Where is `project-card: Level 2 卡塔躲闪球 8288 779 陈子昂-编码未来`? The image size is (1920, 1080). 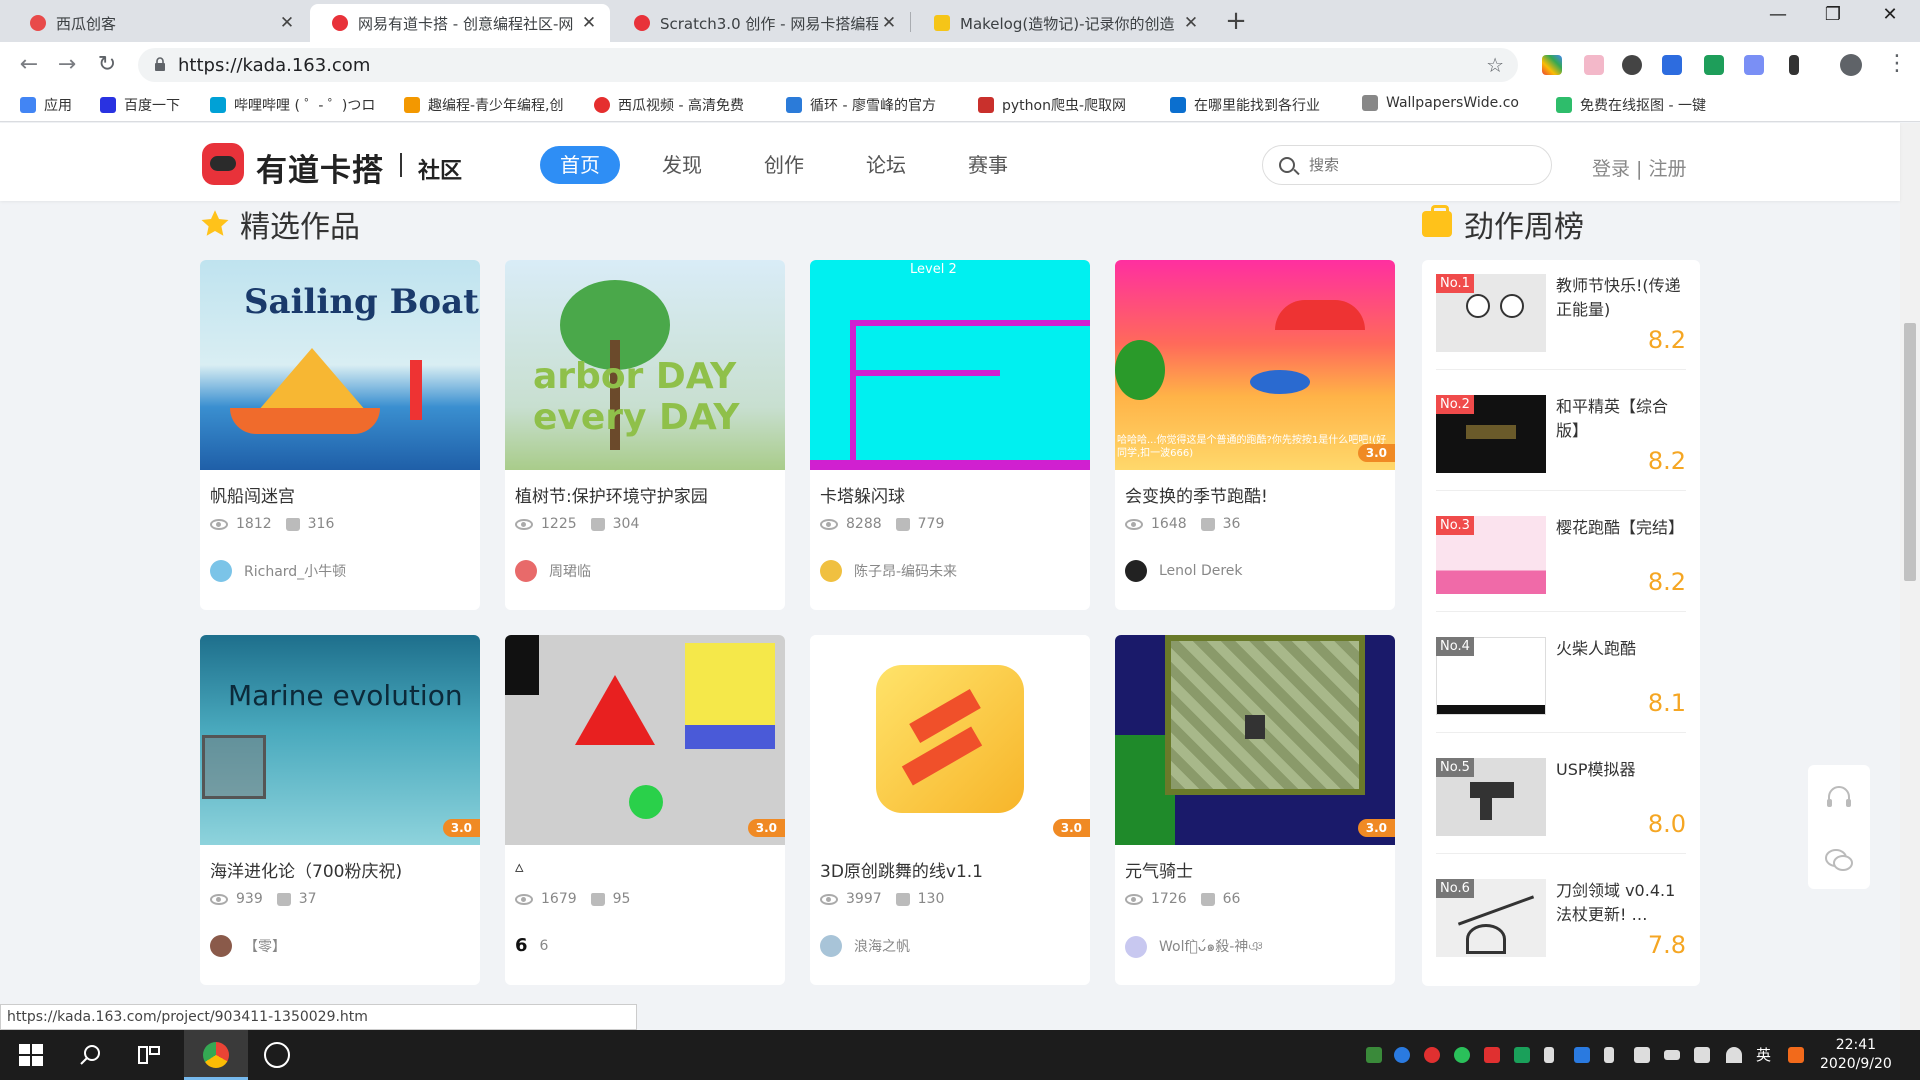 project-card: Level 2 卡塔躲闪球 8288 779 陈子昂-编码未来 is located at coordinates (950, 435).